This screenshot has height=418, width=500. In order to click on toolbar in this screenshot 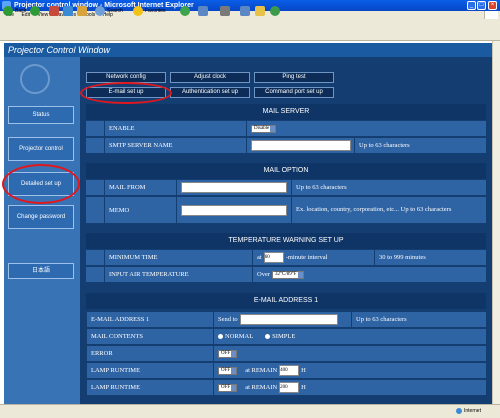, I will do `click(250, 30)`.